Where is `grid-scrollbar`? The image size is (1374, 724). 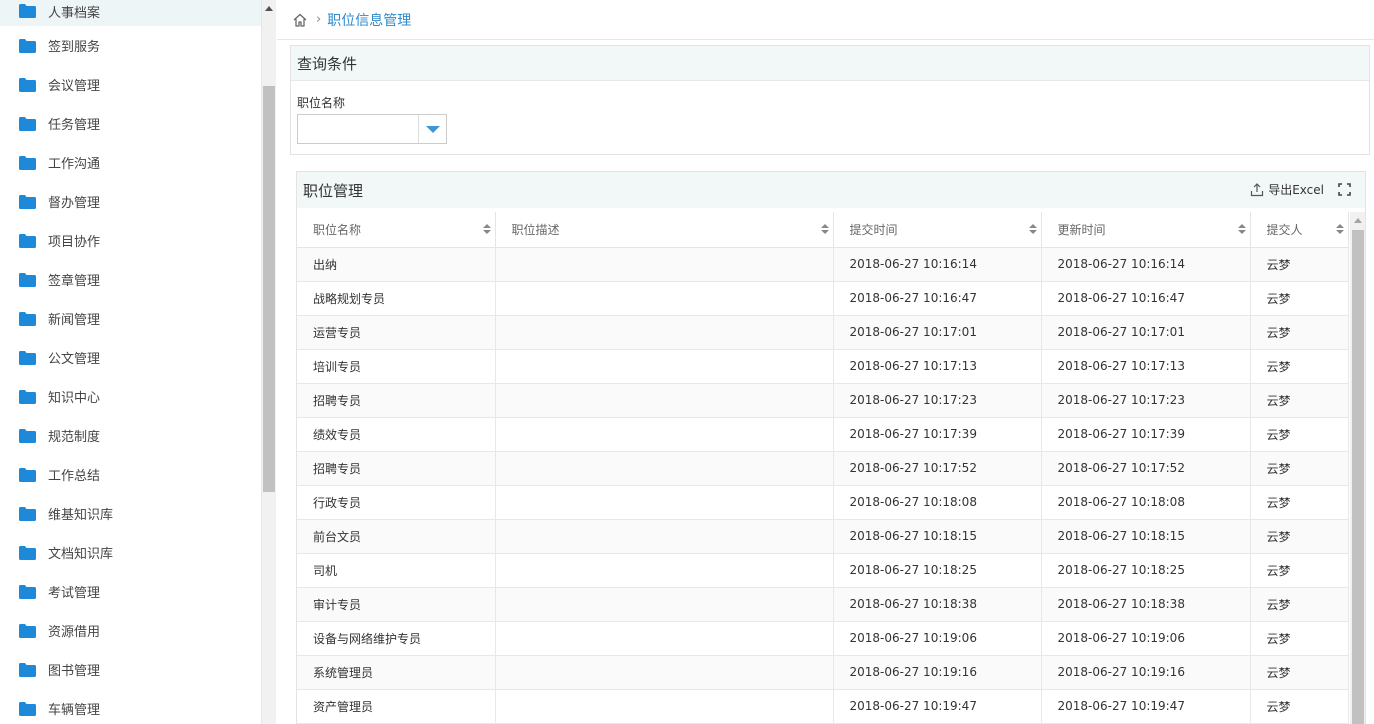
grid-scrollbar is located at coordinates (1357, 468).